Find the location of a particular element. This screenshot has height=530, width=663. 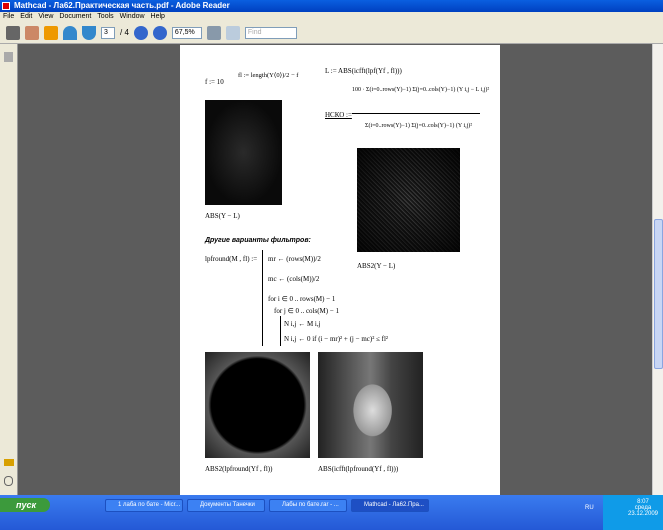

zoom-input: 67,5% is located at coordinates (186, 32).